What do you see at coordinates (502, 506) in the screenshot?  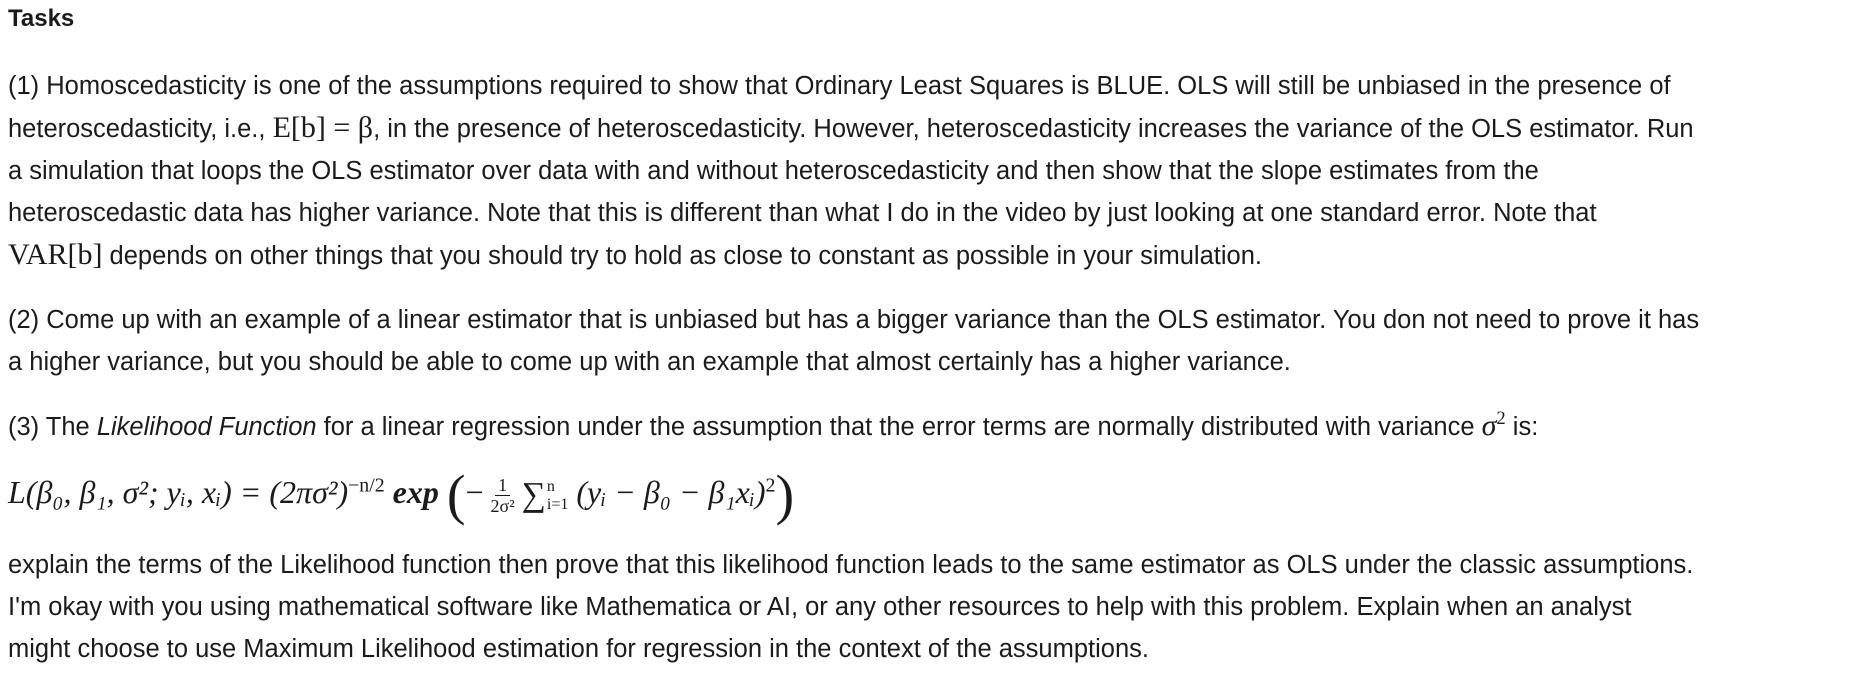 I see `fraction-denominator: 2σ²` at bounding box center [502, 506].